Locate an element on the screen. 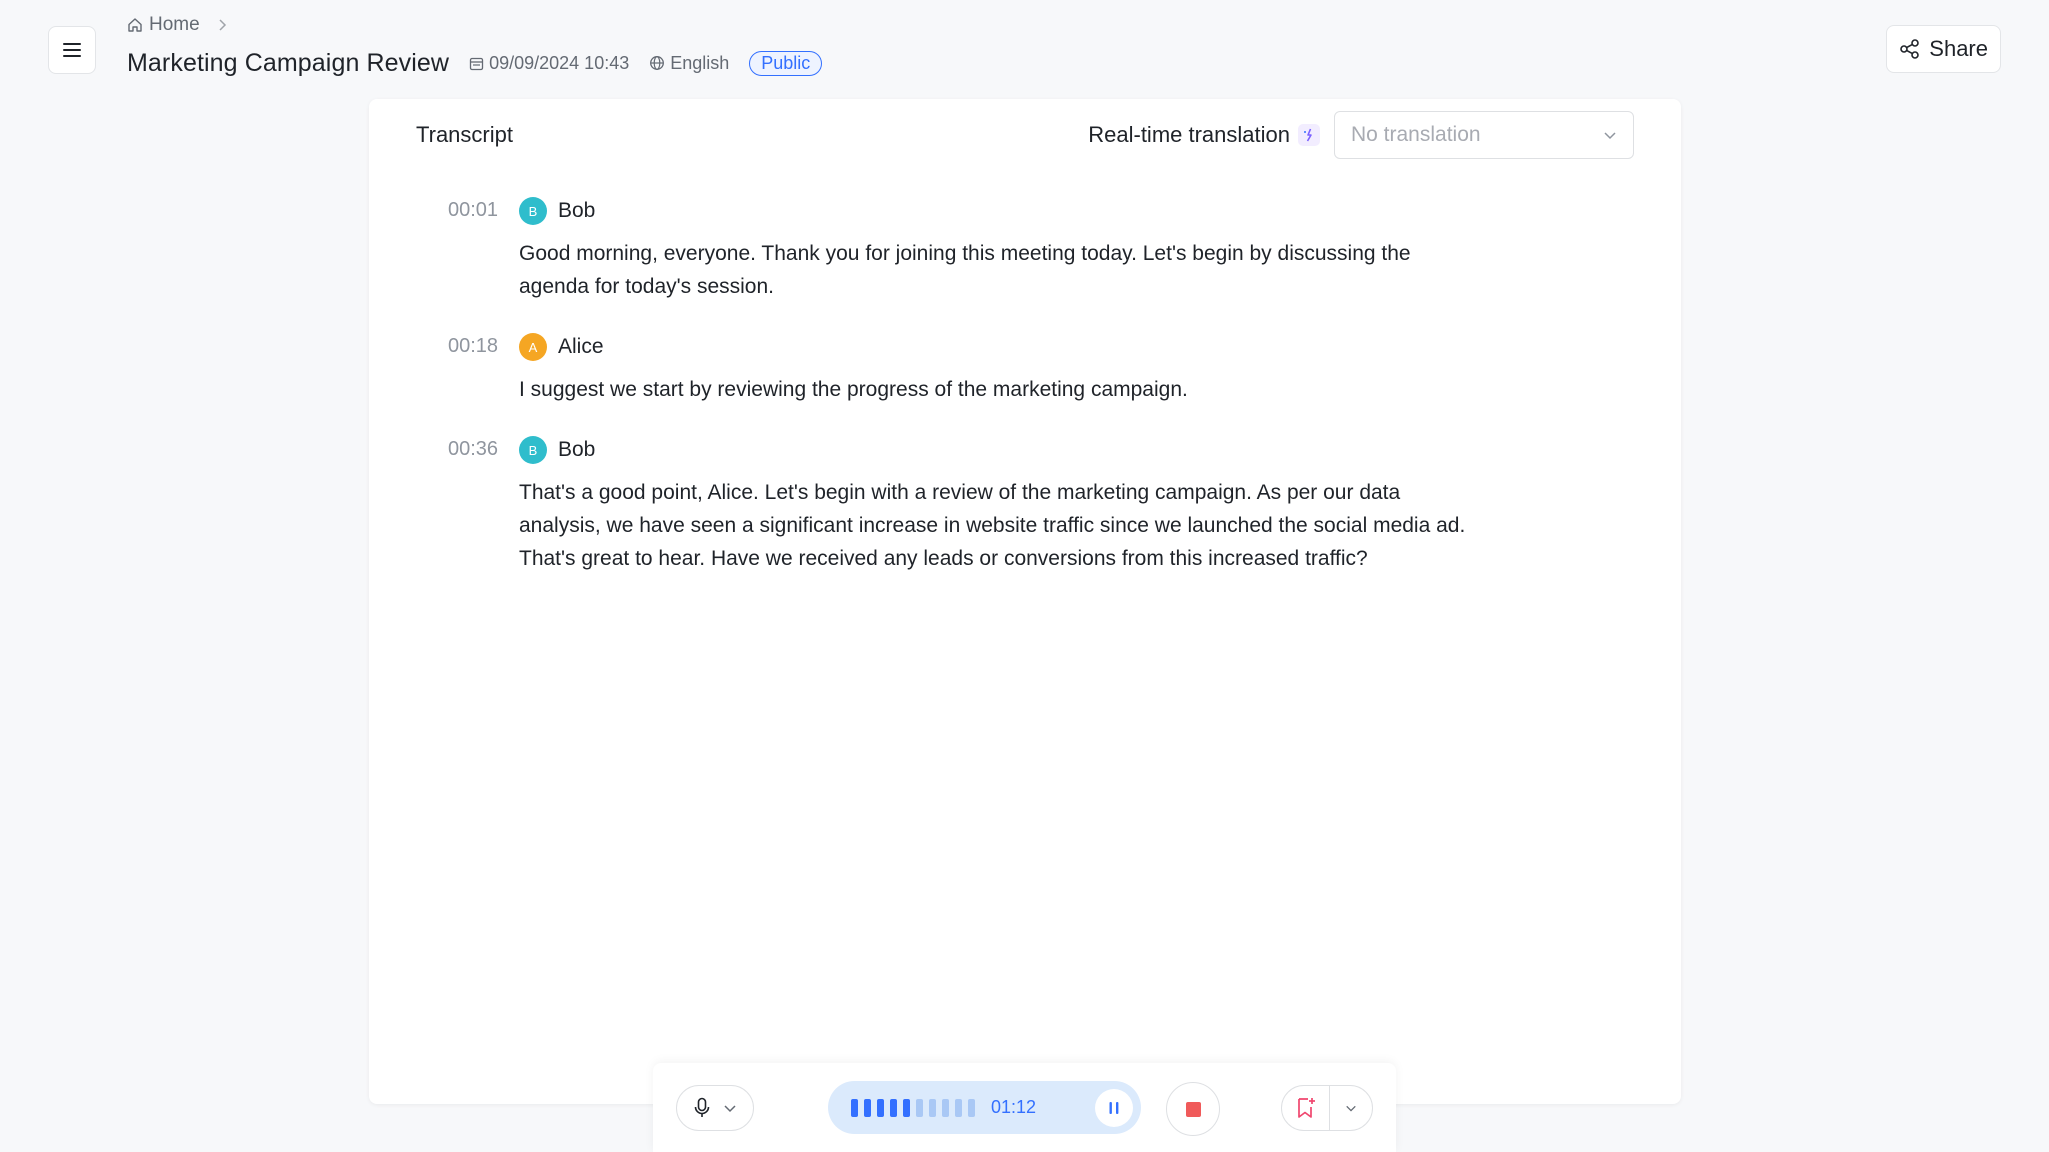 The width and height of the screenshot is (2049, 1152). bookmark-control is located at coordinates (1327, 1108).